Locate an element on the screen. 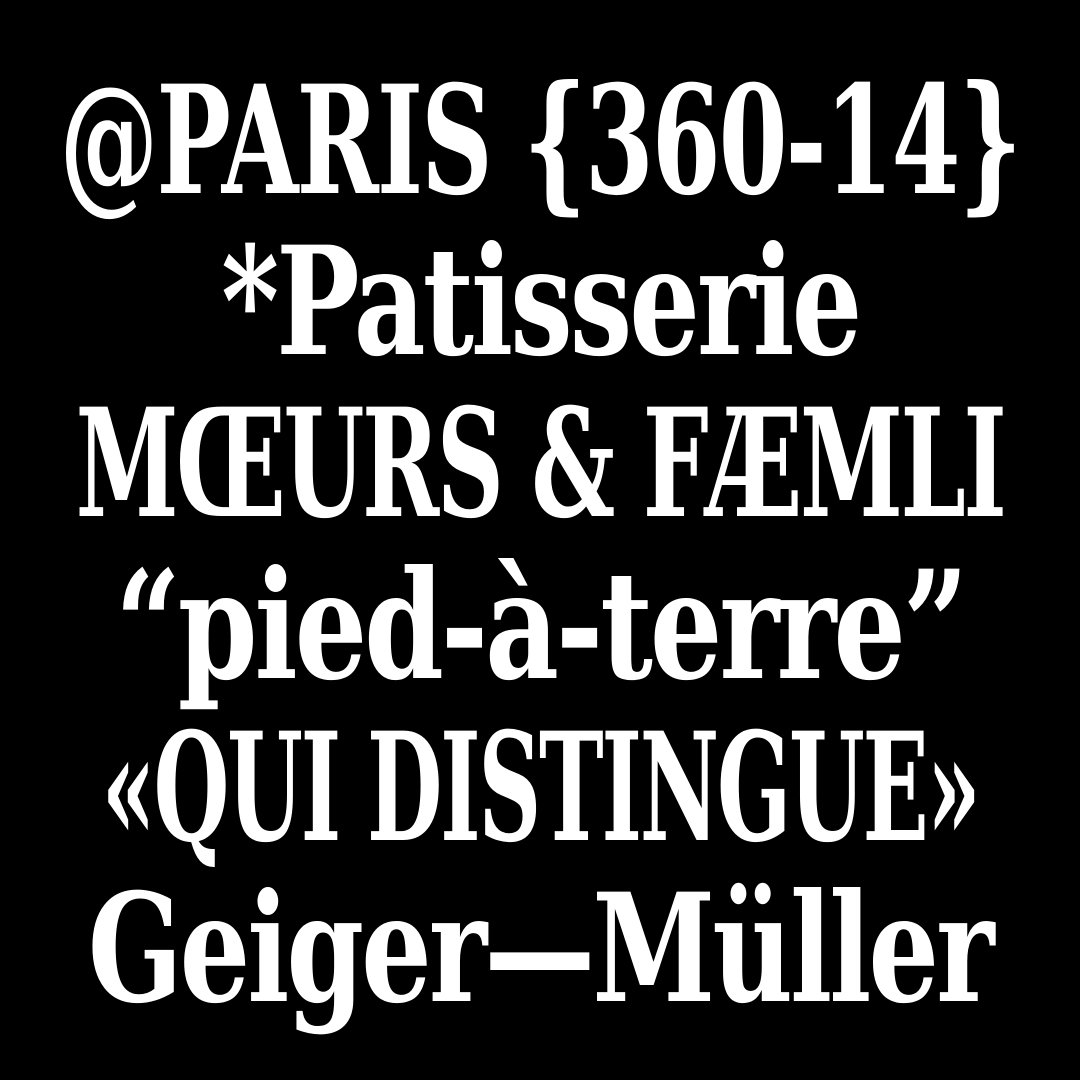 The image size is (1080, 1080). specimen-text: “pied-à-terre” is located at coordinates (541, 625).